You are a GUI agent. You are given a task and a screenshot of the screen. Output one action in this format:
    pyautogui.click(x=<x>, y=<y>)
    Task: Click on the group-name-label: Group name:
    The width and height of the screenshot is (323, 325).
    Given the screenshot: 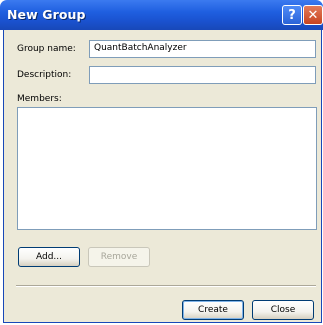 What is the action you would take?
    pyautogui.click(x=46, y=49)
    